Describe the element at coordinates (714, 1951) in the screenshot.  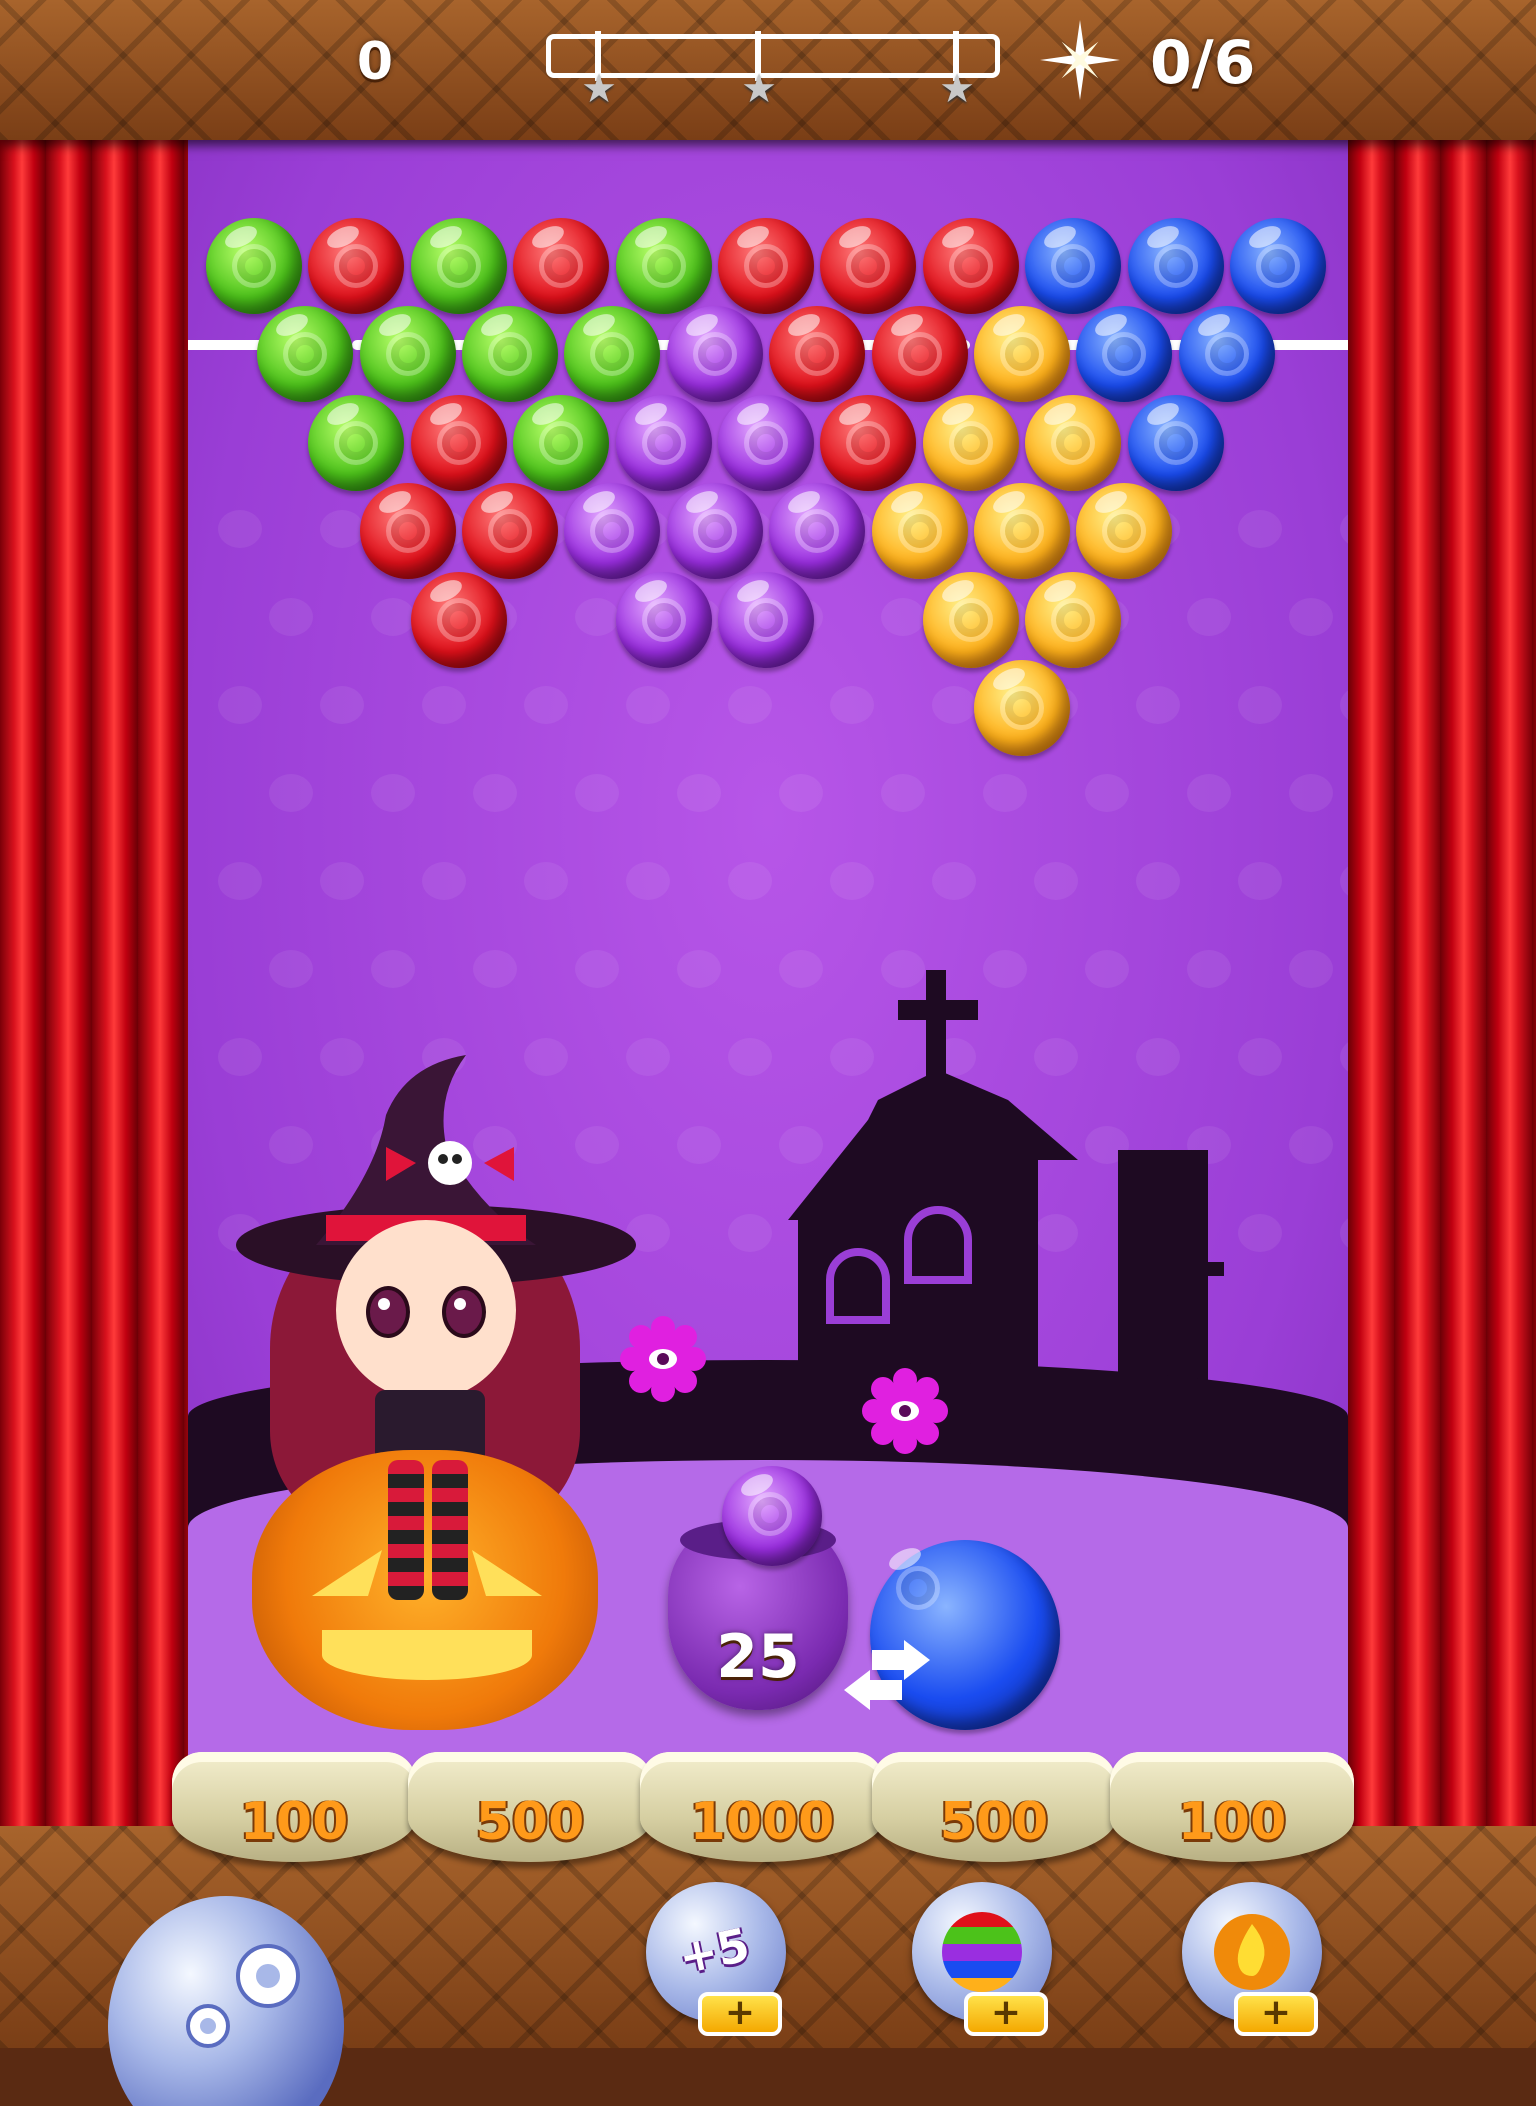
I see `booster-label: +5` at that location.